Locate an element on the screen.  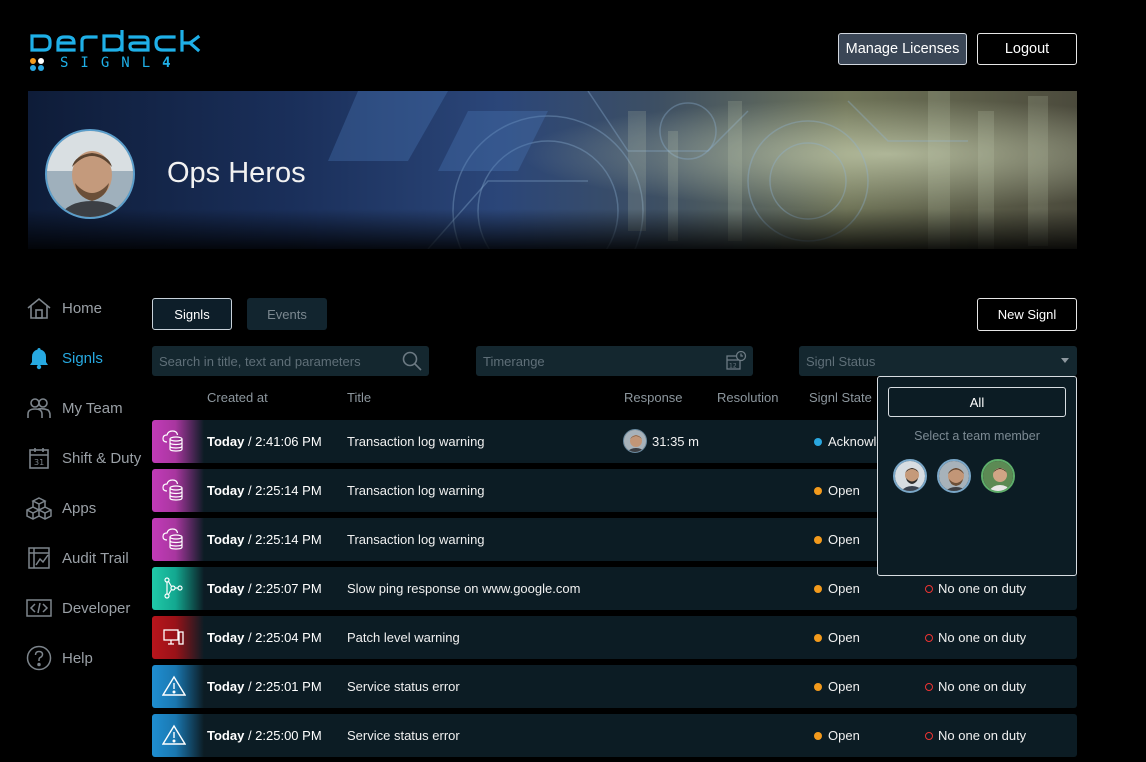
sidebar-item-help: Help is located at coordinates (87, 658).